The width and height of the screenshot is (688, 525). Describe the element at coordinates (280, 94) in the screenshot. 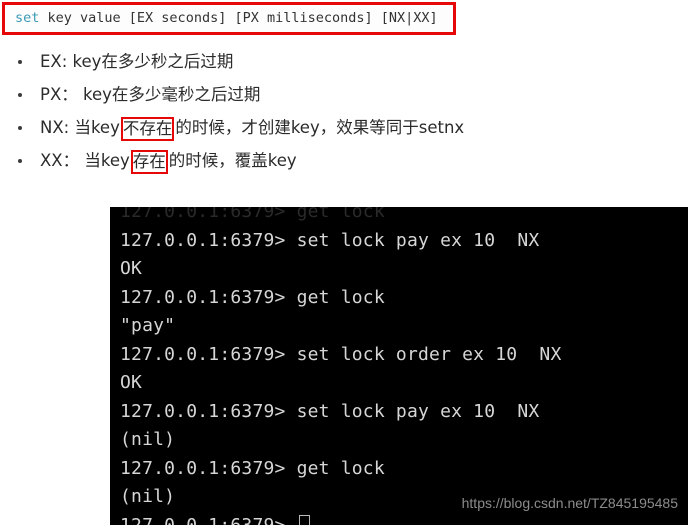

I see `list-item: PX： key在多少毫秒之后过期` at that location.